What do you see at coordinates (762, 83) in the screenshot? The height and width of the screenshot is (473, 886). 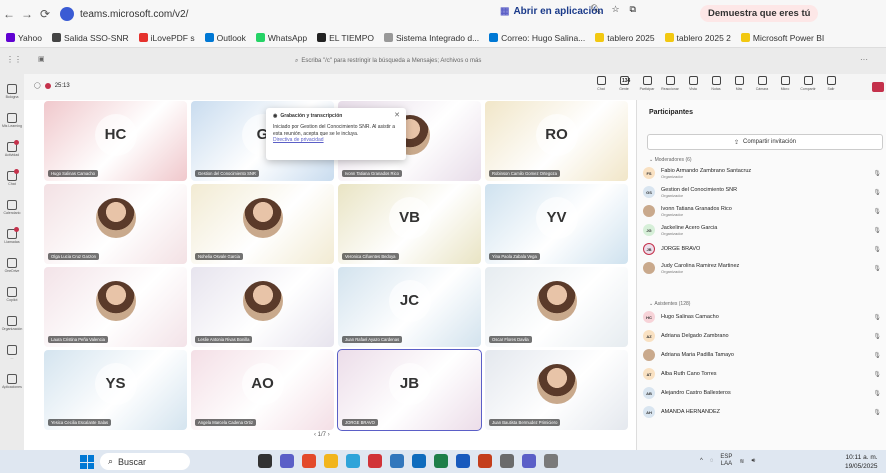 I see `meeting-tool-button: Cámara` at bounding box center [762, 83].